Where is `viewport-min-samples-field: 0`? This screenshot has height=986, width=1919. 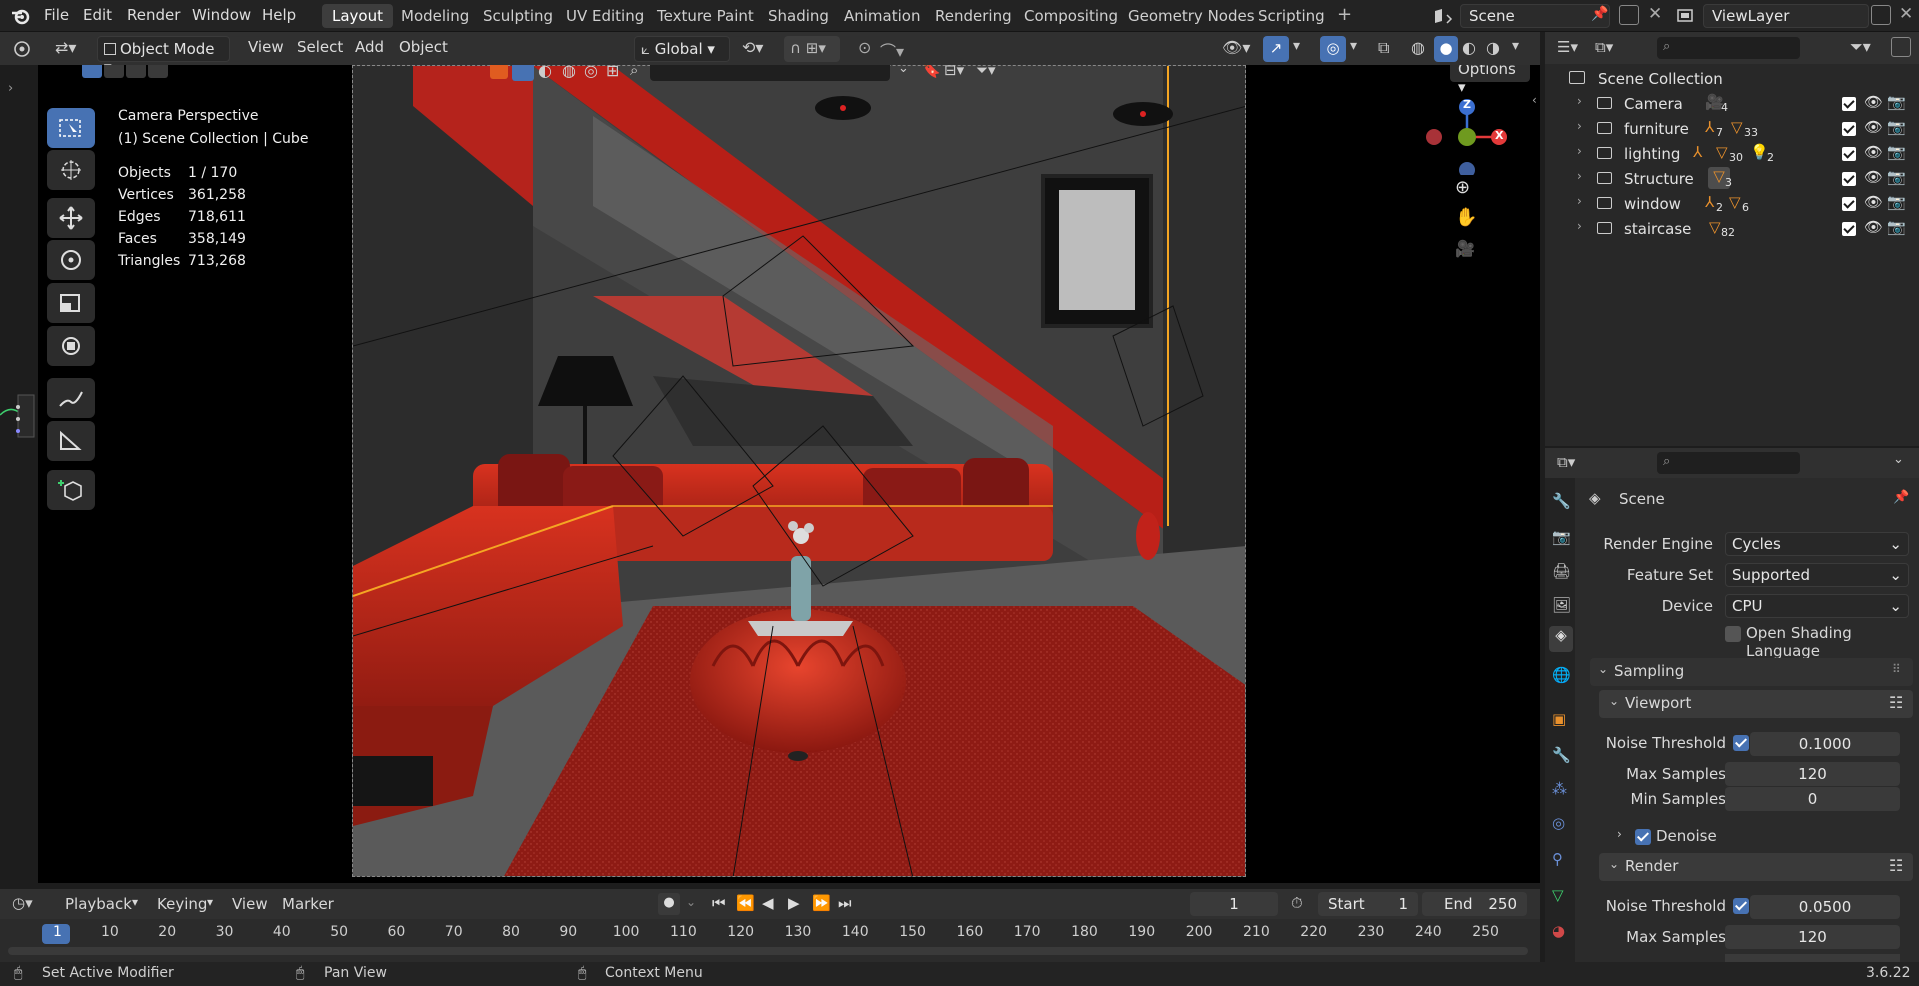 viewport-min-samples-field: 0 is located at coordinates (1812, 799).